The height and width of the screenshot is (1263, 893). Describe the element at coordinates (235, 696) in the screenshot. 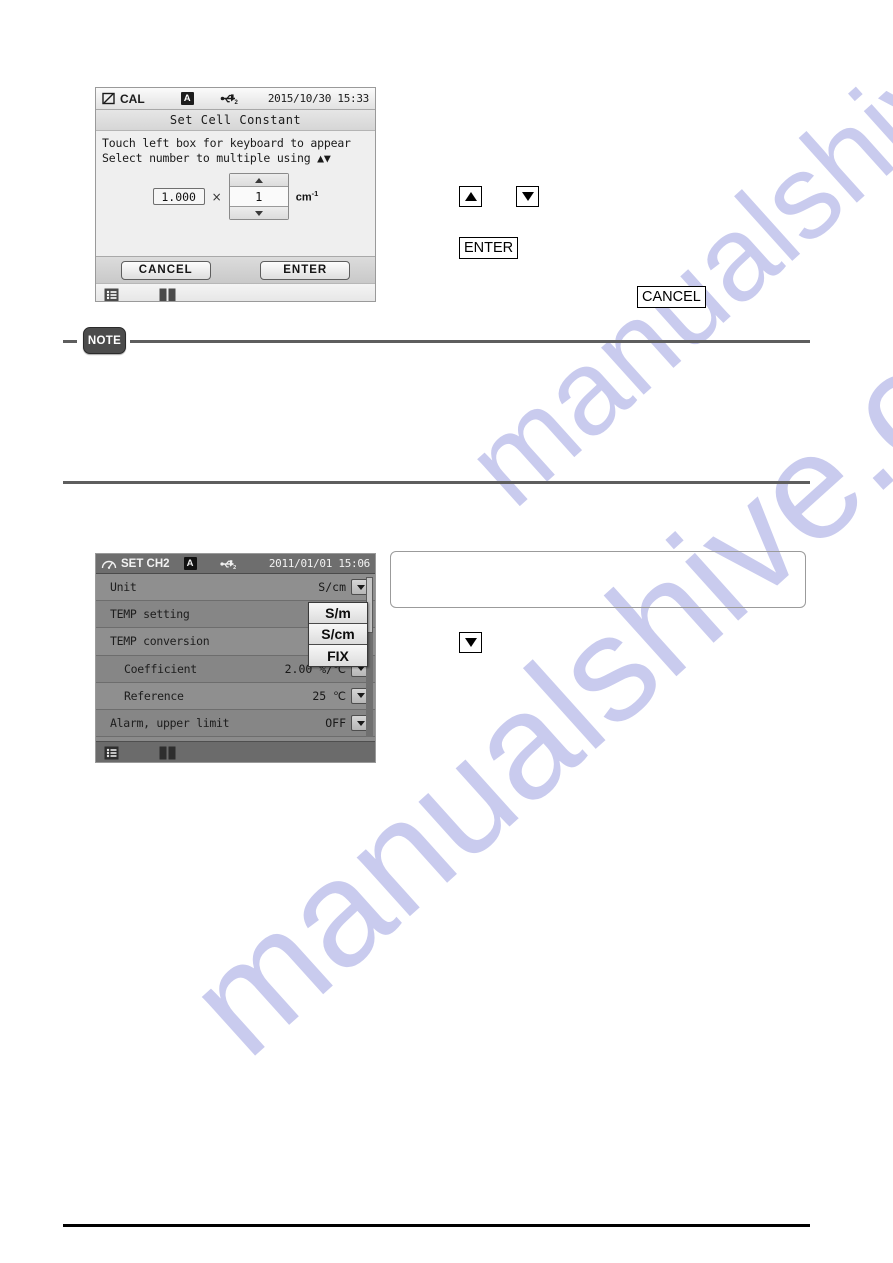

I see `table-row: Reference 25 ℃` at that location.